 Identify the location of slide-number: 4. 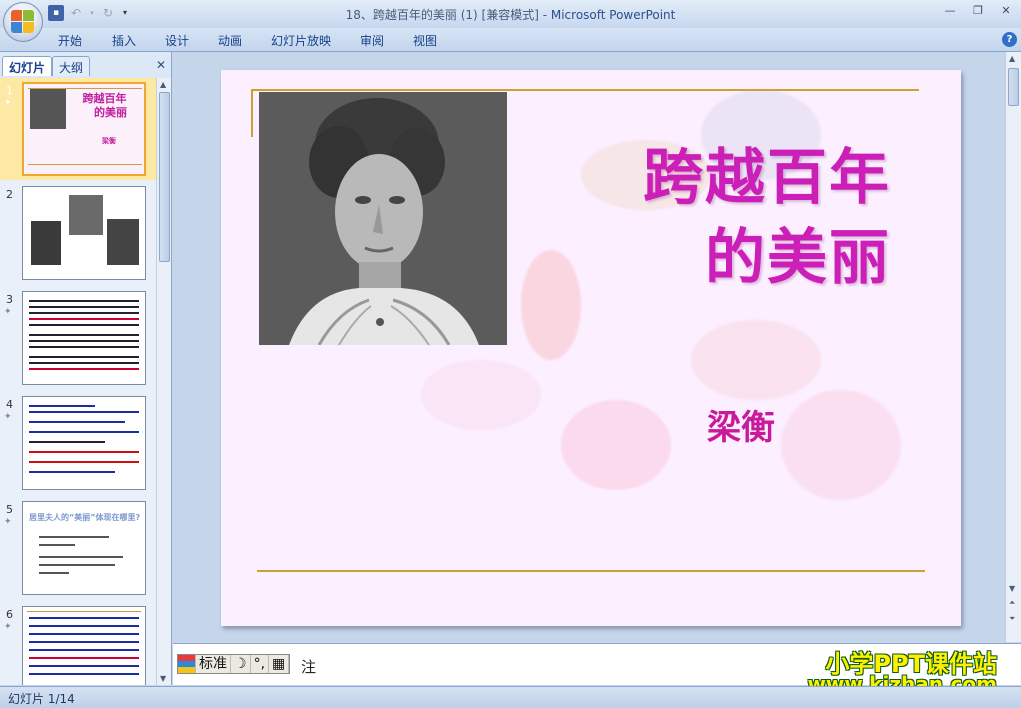
(9, 404).